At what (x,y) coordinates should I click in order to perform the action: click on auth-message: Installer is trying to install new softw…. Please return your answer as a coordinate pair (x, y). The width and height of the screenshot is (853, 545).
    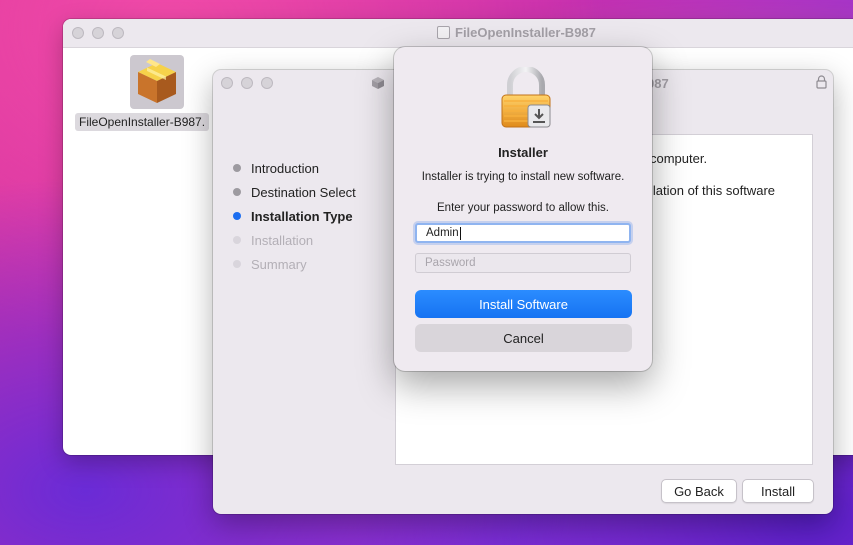
    Looking at the image, I should click on (523, 177).